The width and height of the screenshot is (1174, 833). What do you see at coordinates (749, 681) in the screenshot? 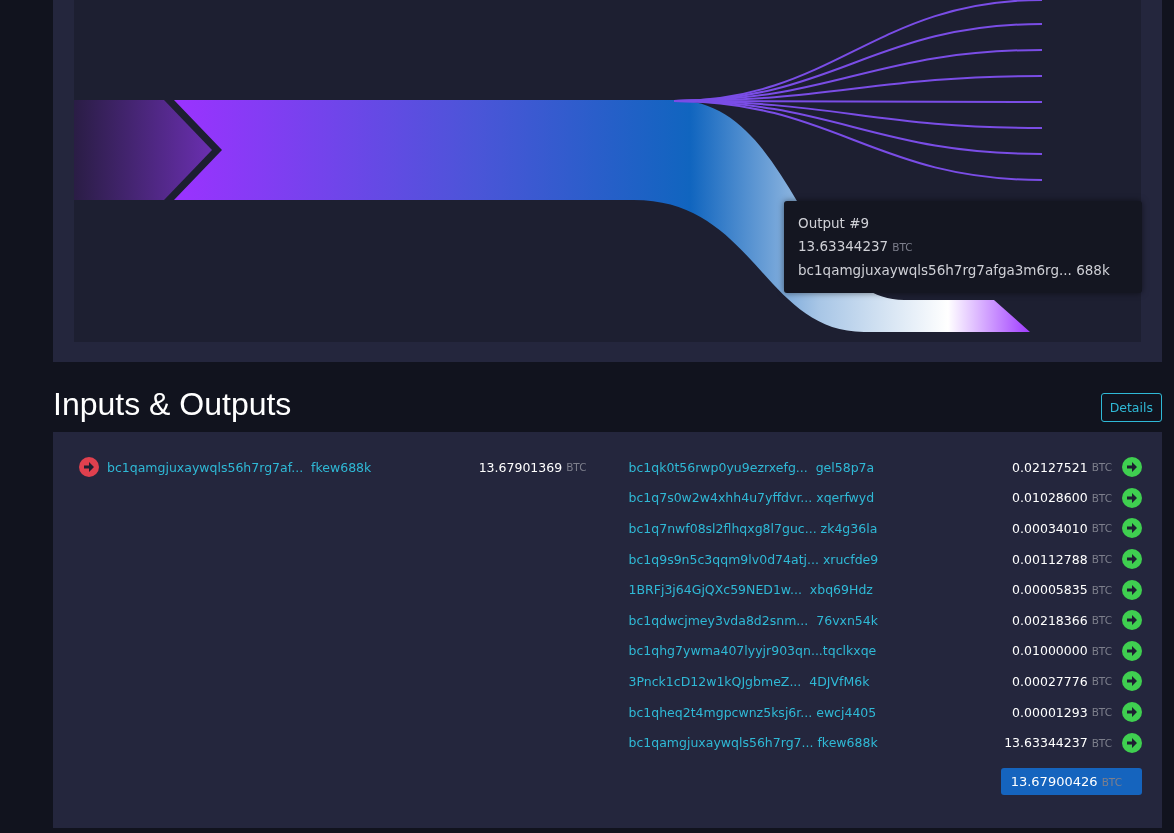
I see `address-link: 3Pnck1cD12w1kQJgbmeZ... 4DJVfM6k` at bounding box center [749, 681].